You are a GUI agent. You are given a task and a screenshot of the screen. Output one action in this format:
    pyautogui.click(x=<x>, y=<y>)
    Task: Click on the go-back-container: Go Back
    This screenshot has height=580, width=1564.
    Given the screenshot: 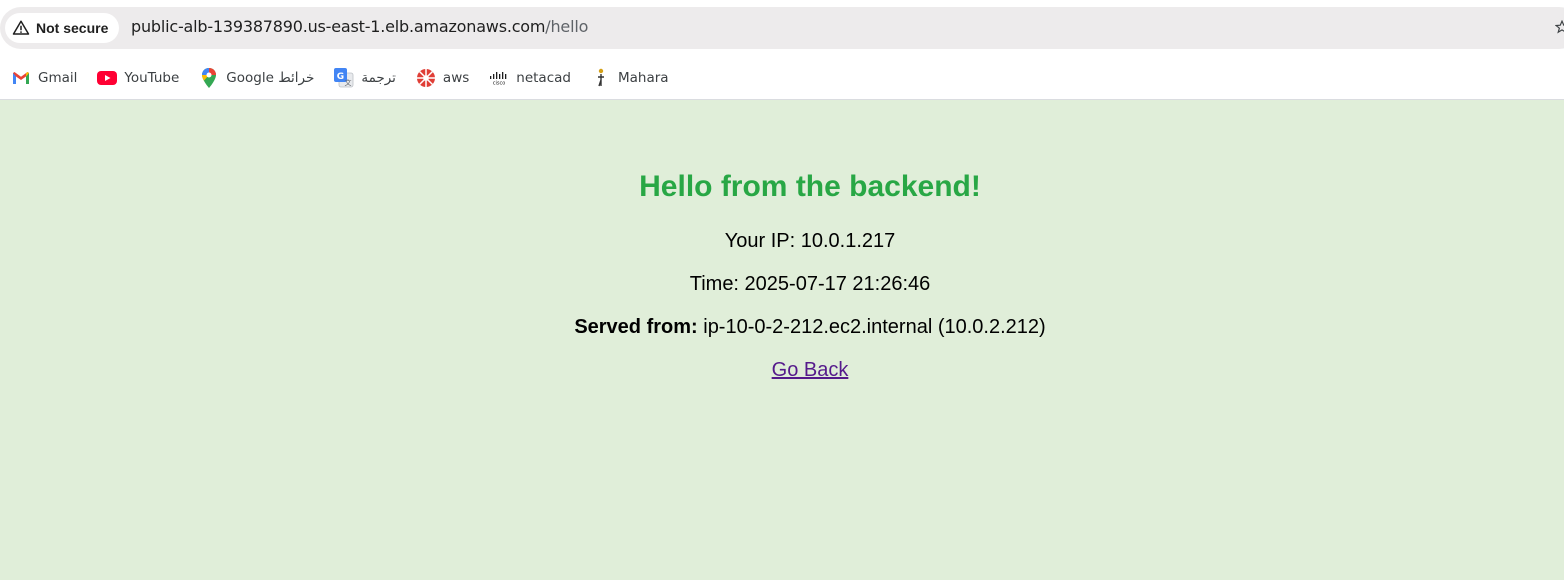 What is the action you would take?
    pyautogui.click(x=782, y=370)
    